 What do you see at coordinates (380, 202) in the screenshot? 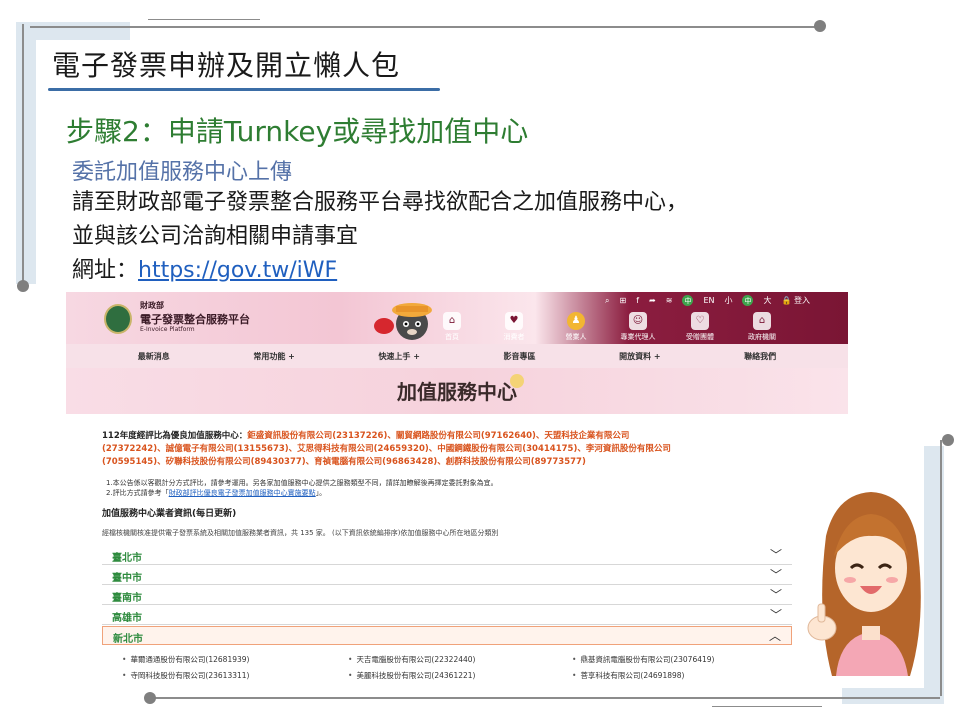
I see `body-text-line-1: 請至財政部電子發票整合服務平台尋找欲配合之加值服務中心，` at bounding box center [380, 202].